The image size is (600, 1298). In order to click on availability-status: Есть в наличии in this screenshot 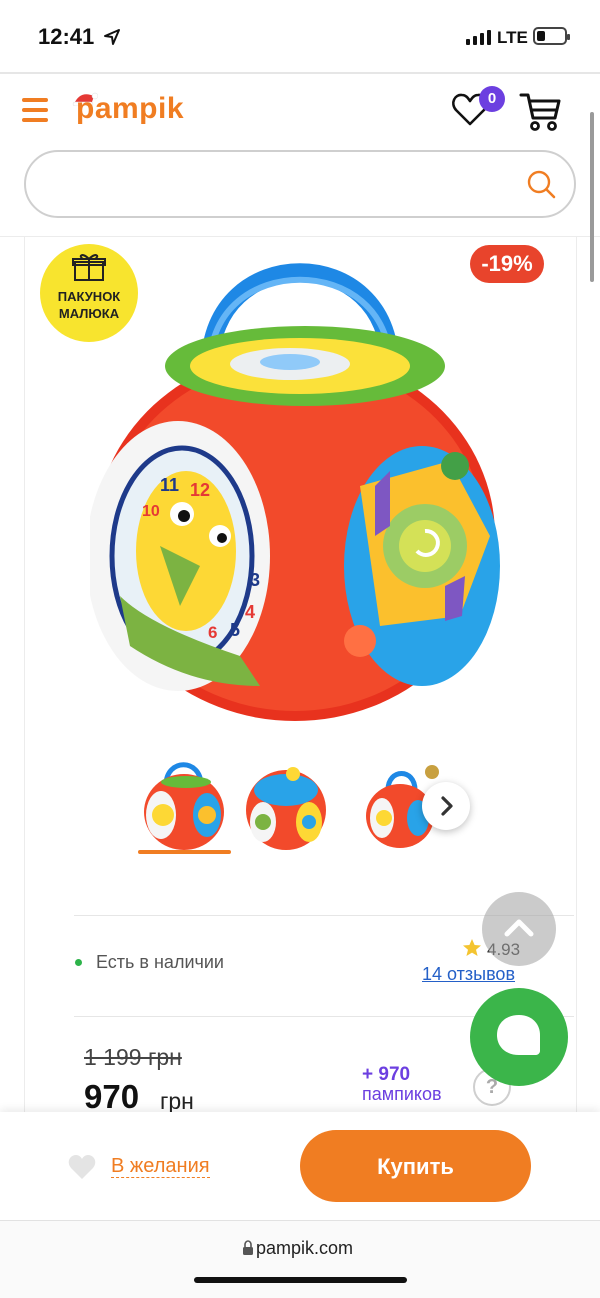, I will do `click(160, 962)`.